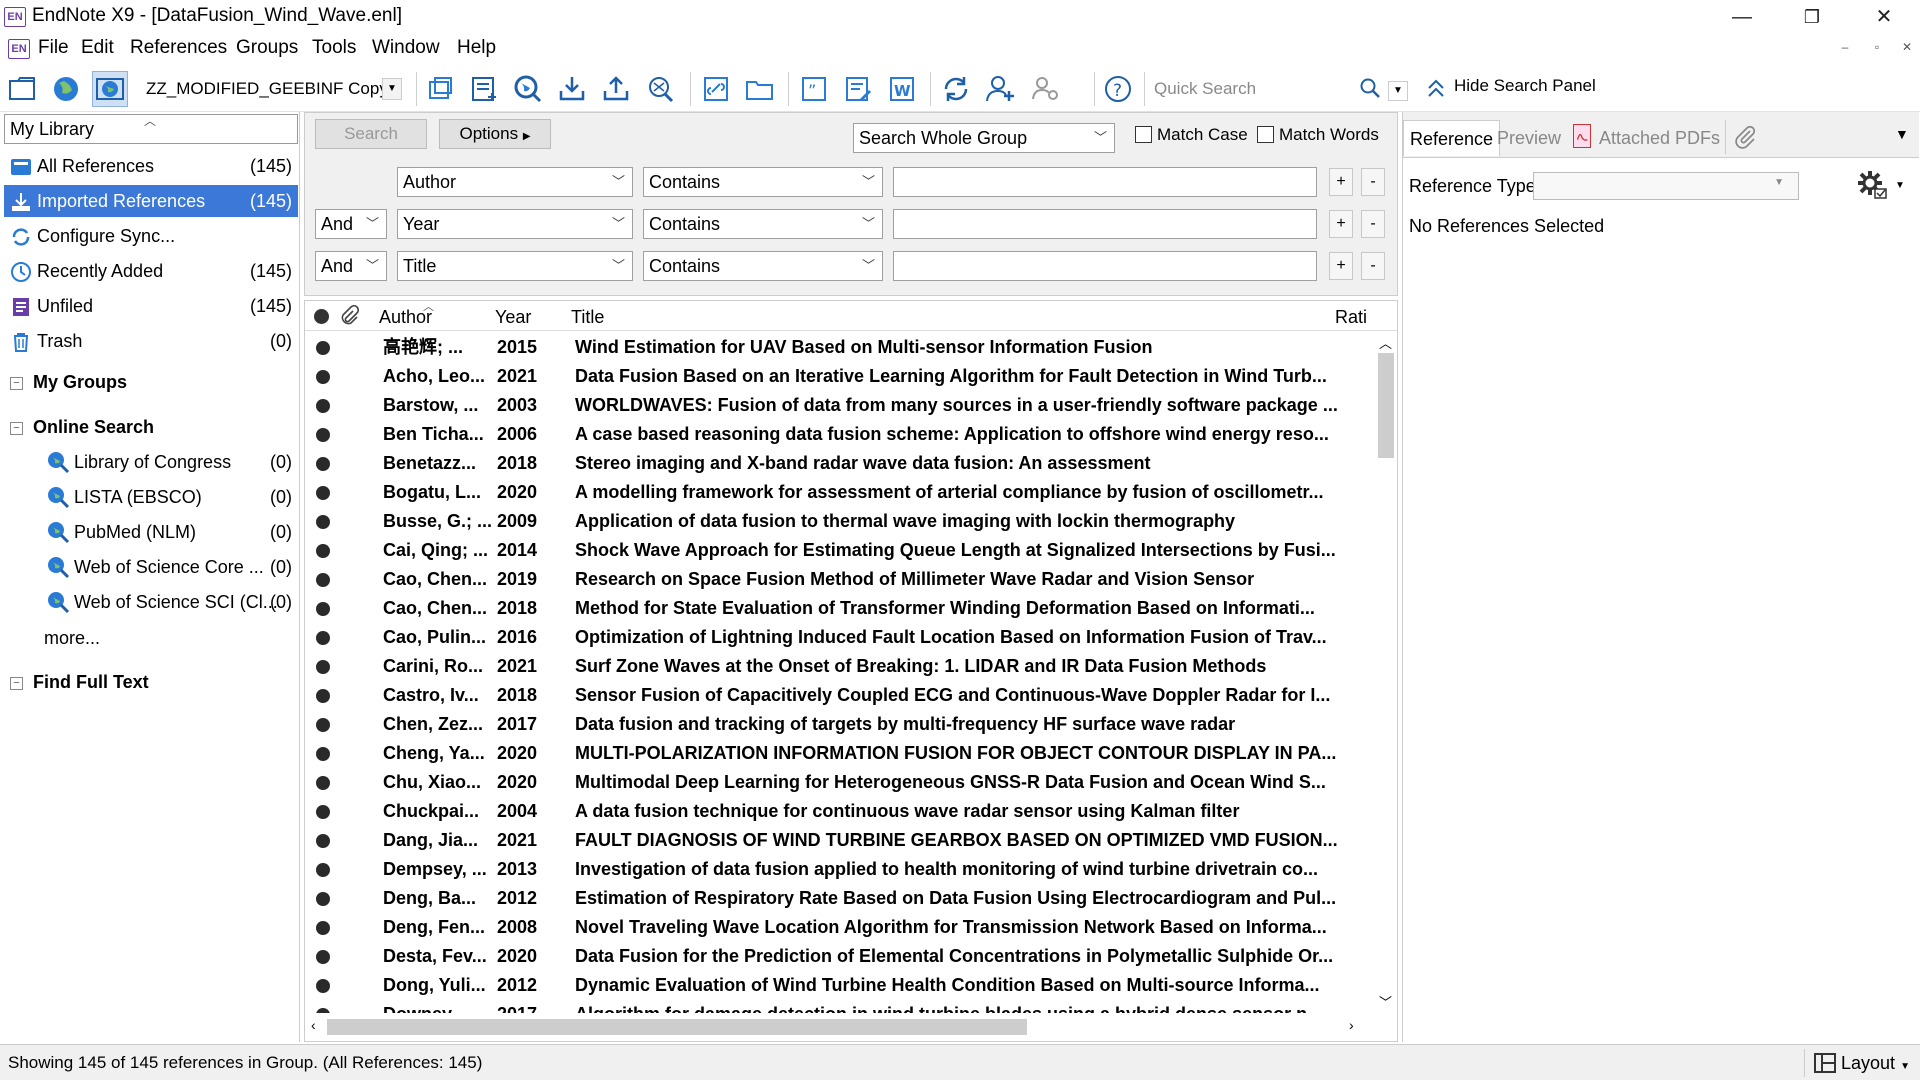  What do you see at coordinates (495, 134) in the screenshot?
I see `options-button: Options ▶` at bounding box center [495, 134].